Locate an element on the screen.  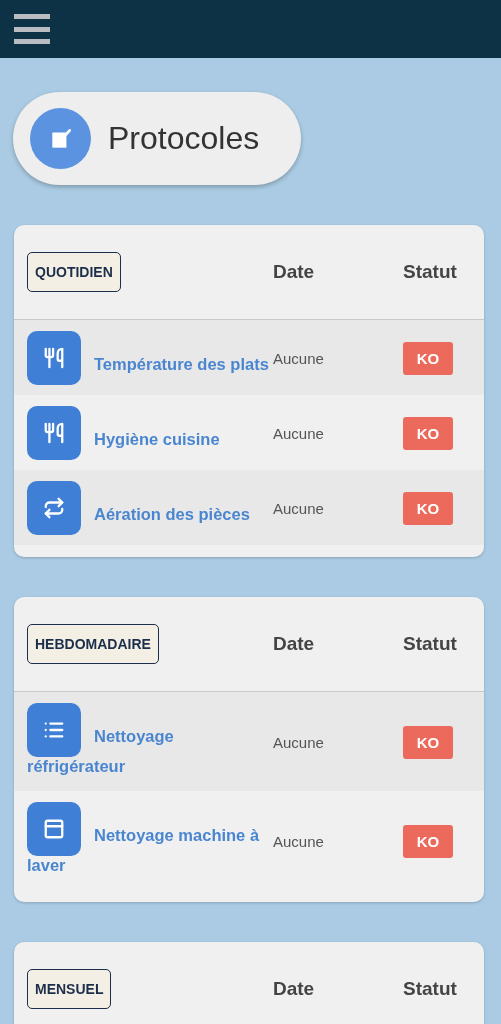
repeat-icon is located at coordinates (54, 508).